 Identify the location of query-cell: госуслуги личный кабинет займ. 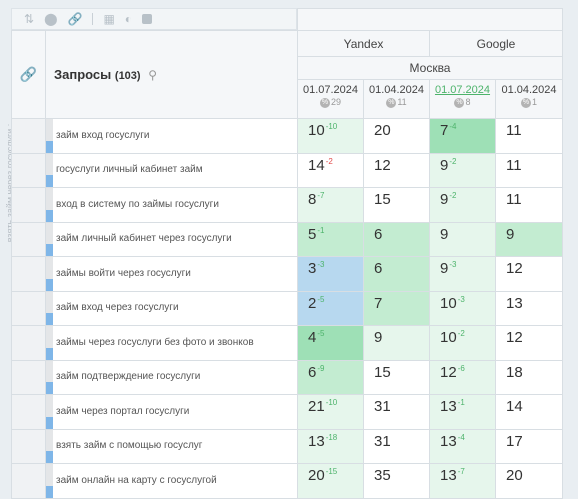
(171, 170).